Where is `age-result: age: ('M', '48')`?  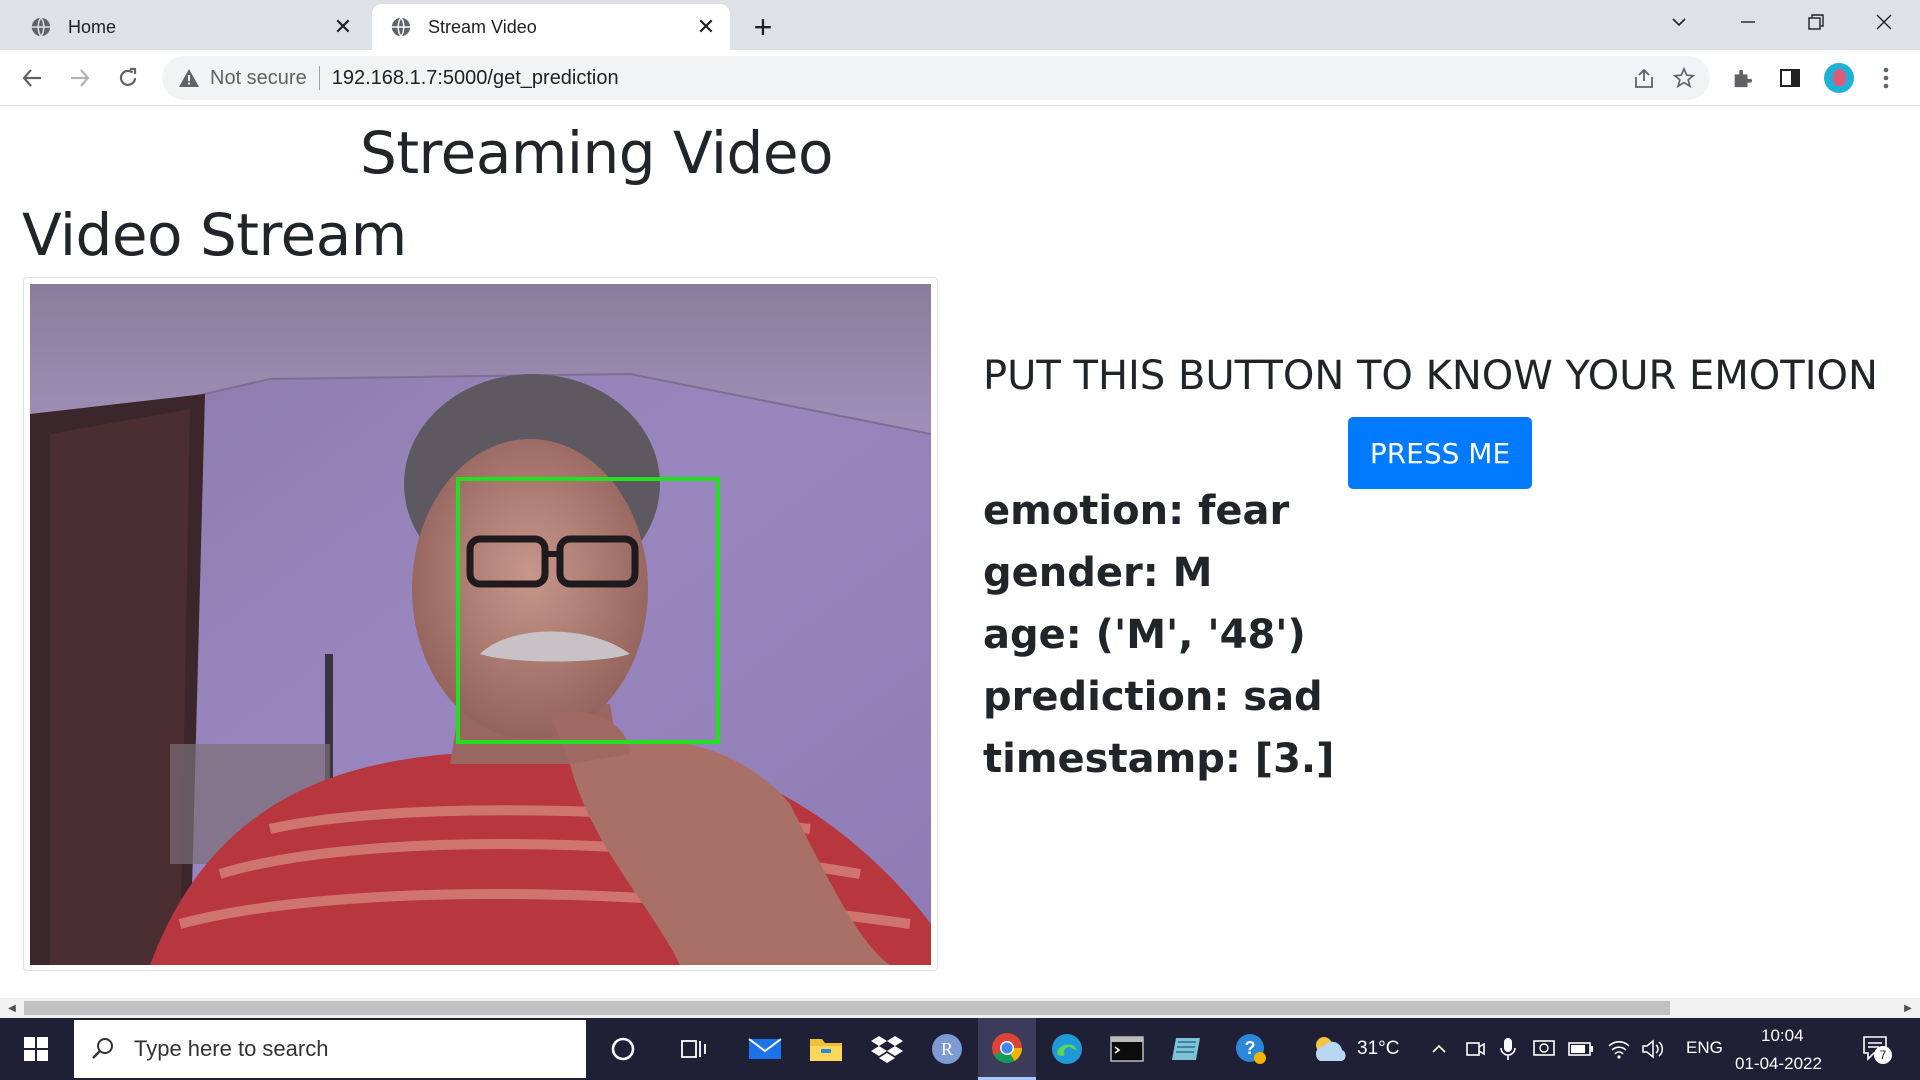 age-result: age: ('M', '48') is located at coordinates (1144, 635).